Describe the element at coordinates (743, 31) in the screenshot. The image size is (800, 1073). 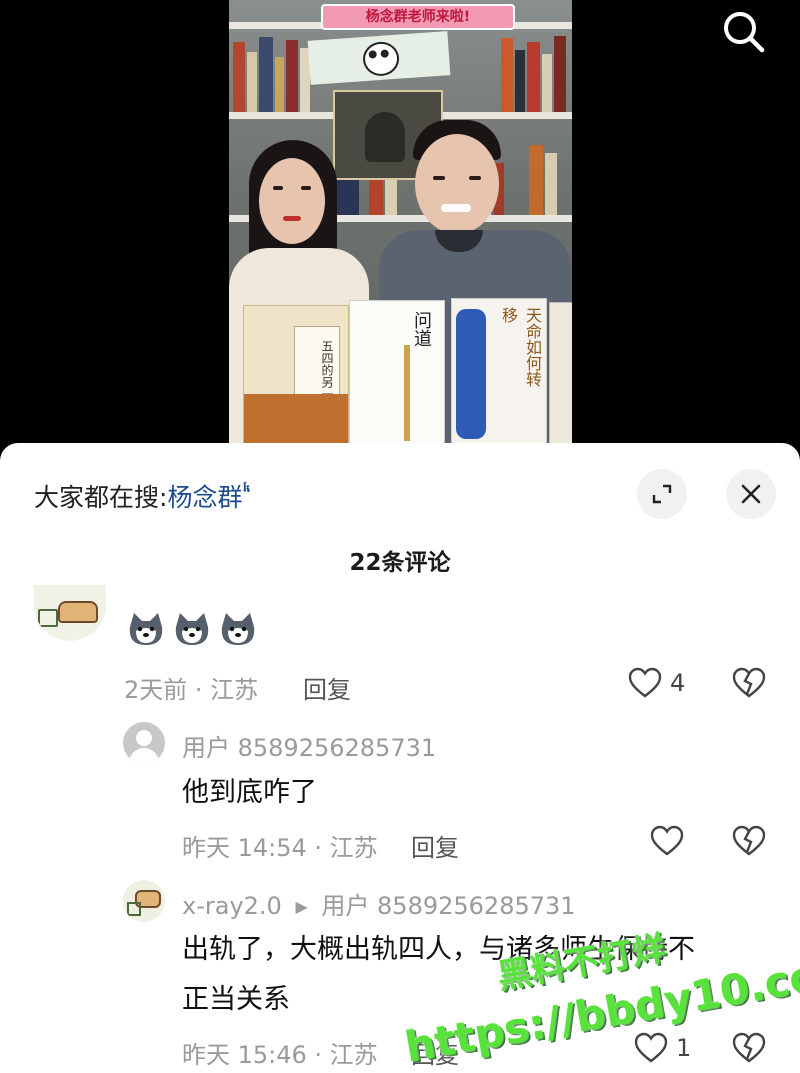
I see `search-icon` at that location.